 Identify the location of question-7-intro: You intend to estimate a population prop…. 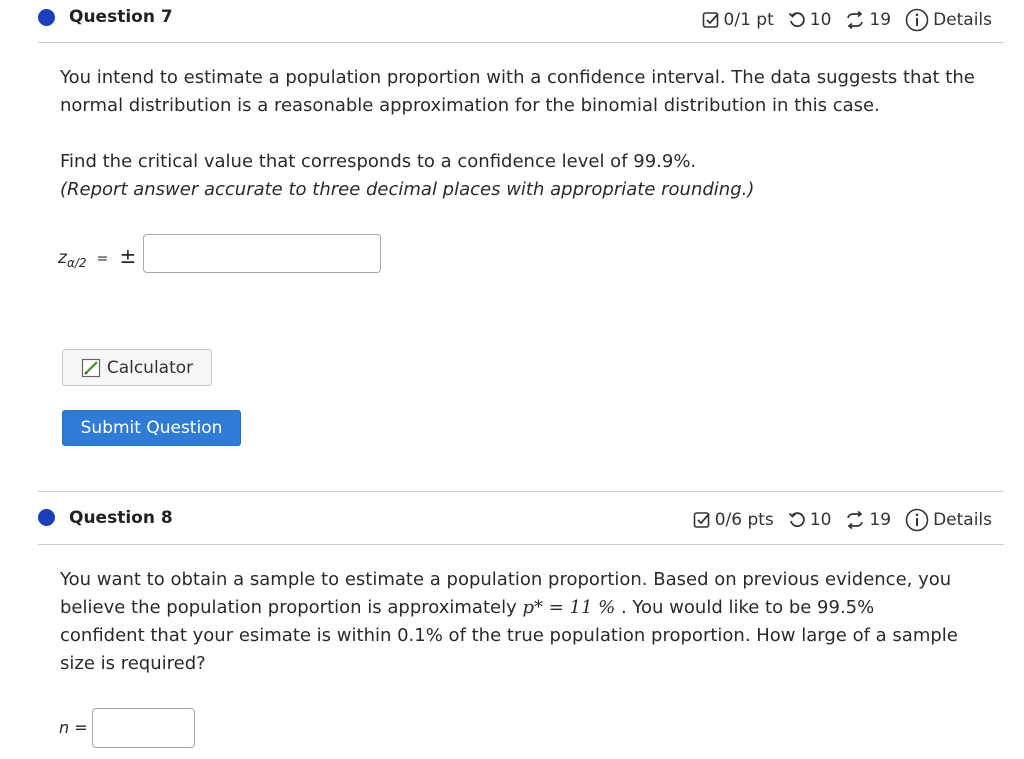
(520, 92).